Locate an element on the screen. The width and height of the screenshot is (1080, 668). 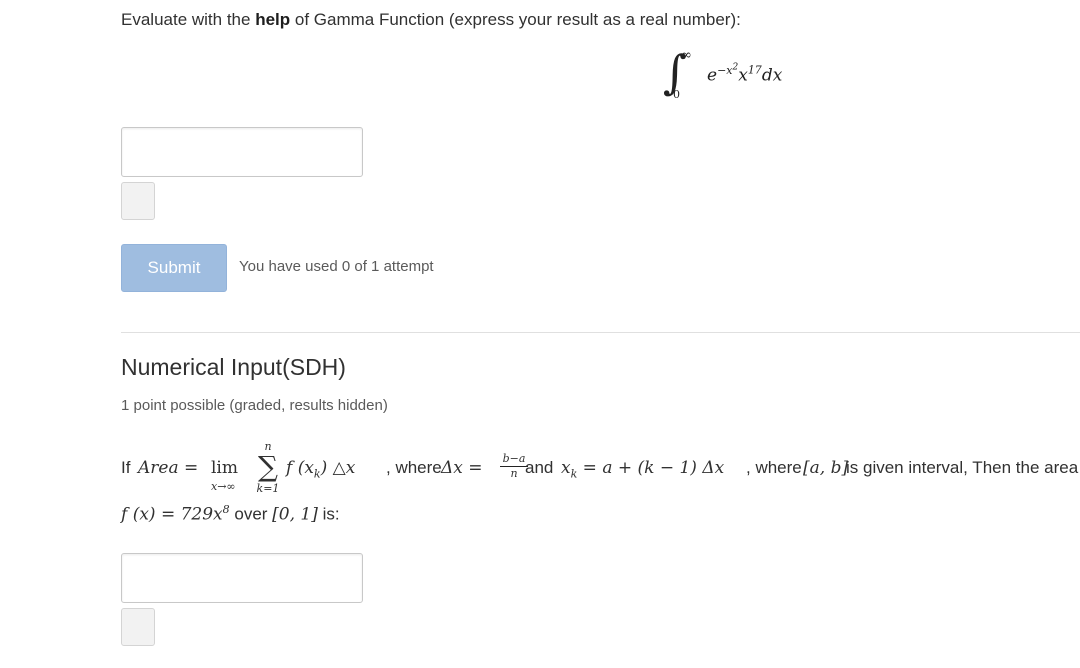
delta-expression: Δx = is located at coordinates (462, 468).